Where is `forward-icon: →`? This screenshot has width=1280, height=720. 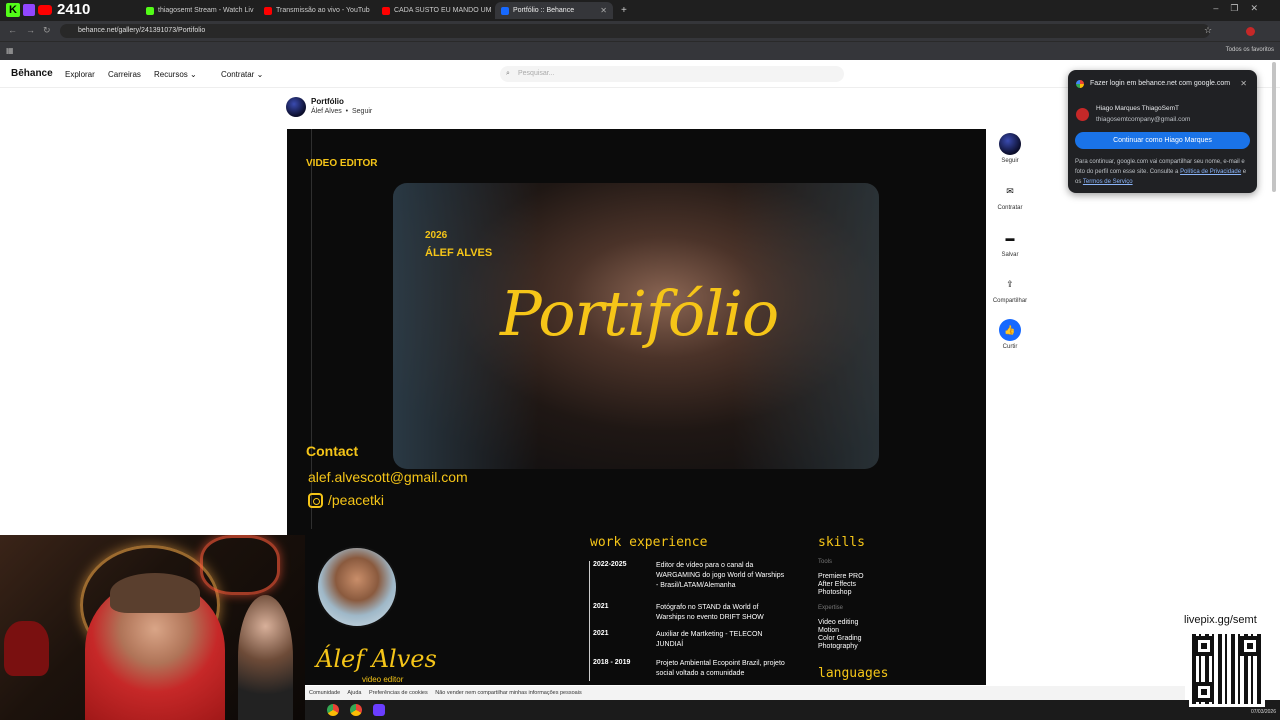 forward-icon: → is located at coordinates (30, 30).